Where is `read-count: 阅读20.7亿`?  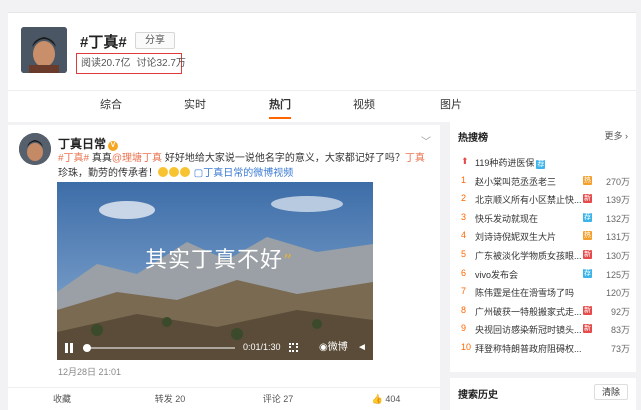 read-count: 阅读20.7亿 is located at coordinates (106, 63).